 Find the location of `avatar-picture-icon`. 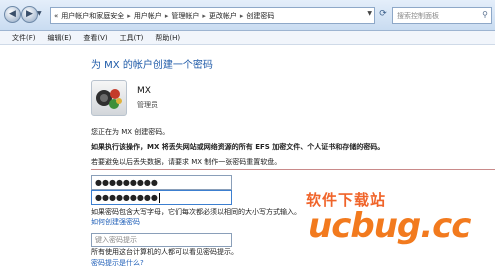

avatar-picture-icon is located at coordinates (109, 99).